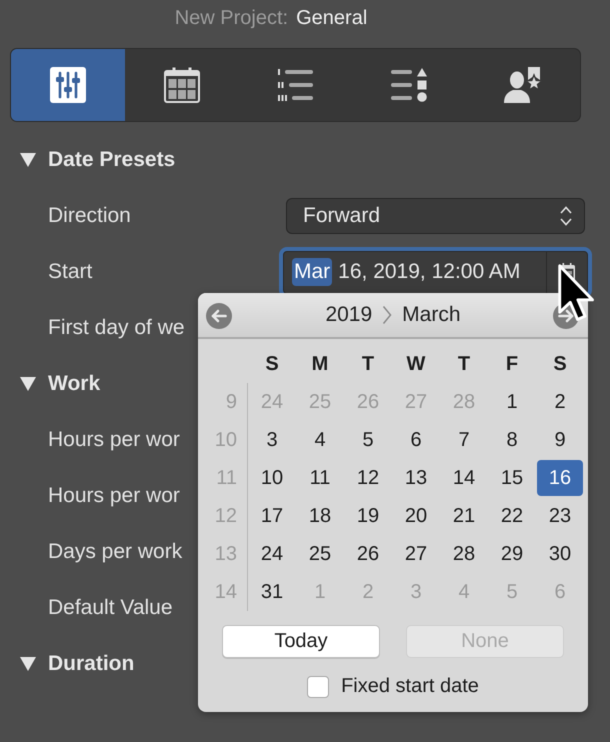  I want to click on calendar-day: 23, so click(560, 516).